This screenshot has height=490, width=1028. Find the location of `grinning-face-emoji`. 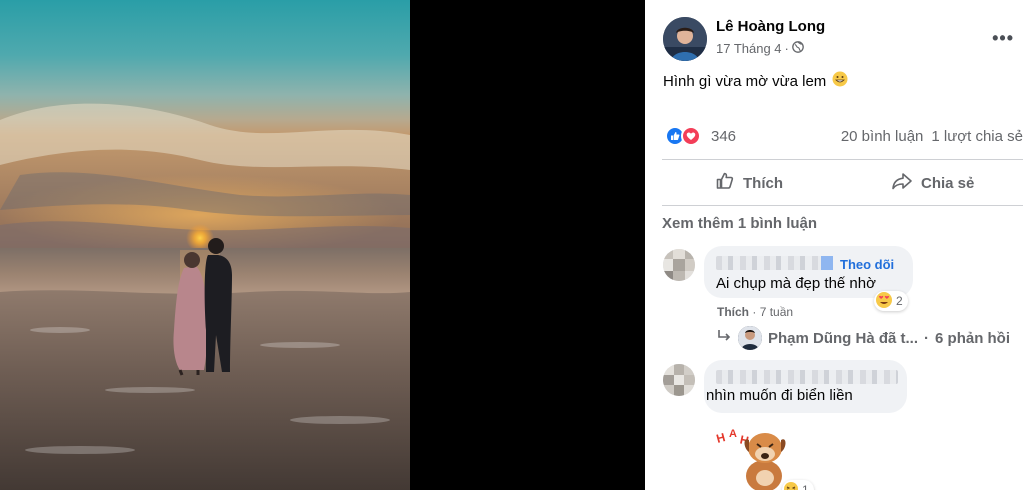

grinning-face-emoji is located at coordinates (840, 81).